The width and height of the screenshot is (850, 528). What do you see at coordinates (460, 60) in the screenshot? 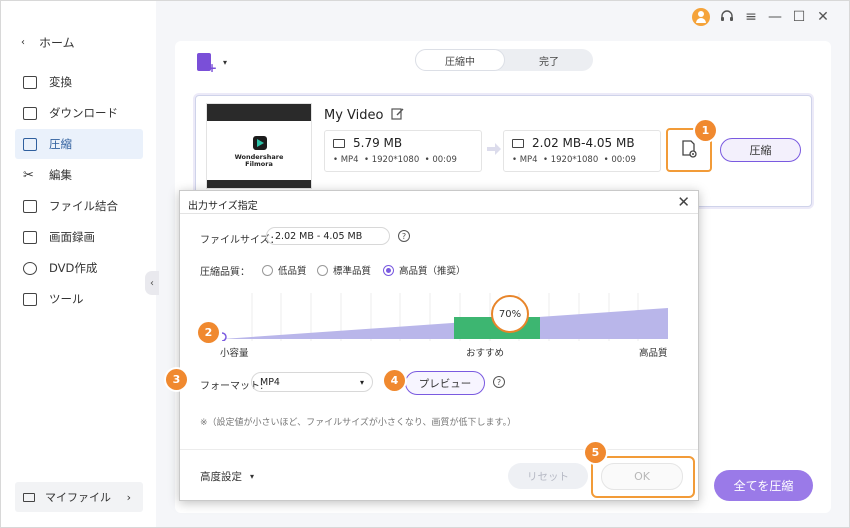
I see `tab-compressing: 圧縮中` at bounding box center [460, 60].